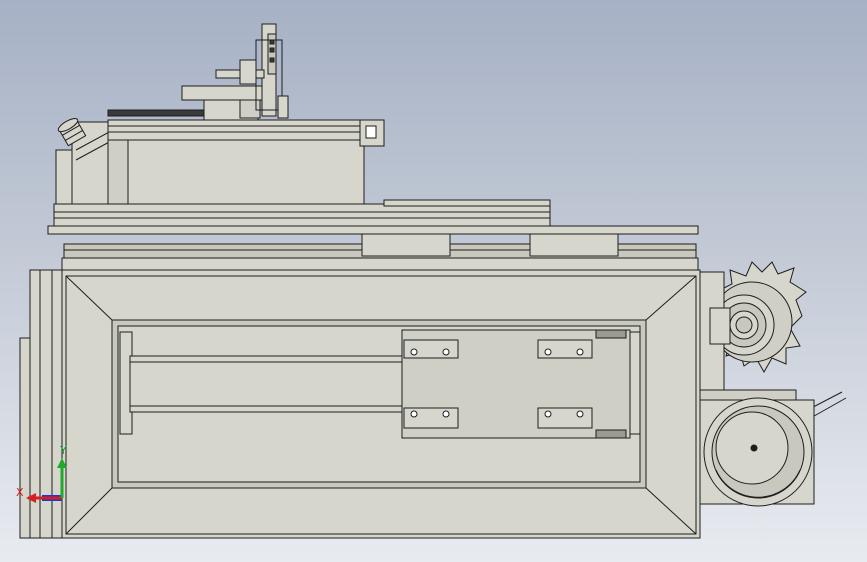 Image resolution: width=867 pixels, height=562 pixels. What do you see at coordinates (373, 235) in the screenshot?
I see `top-slabs` at bounding box center [373, 235].